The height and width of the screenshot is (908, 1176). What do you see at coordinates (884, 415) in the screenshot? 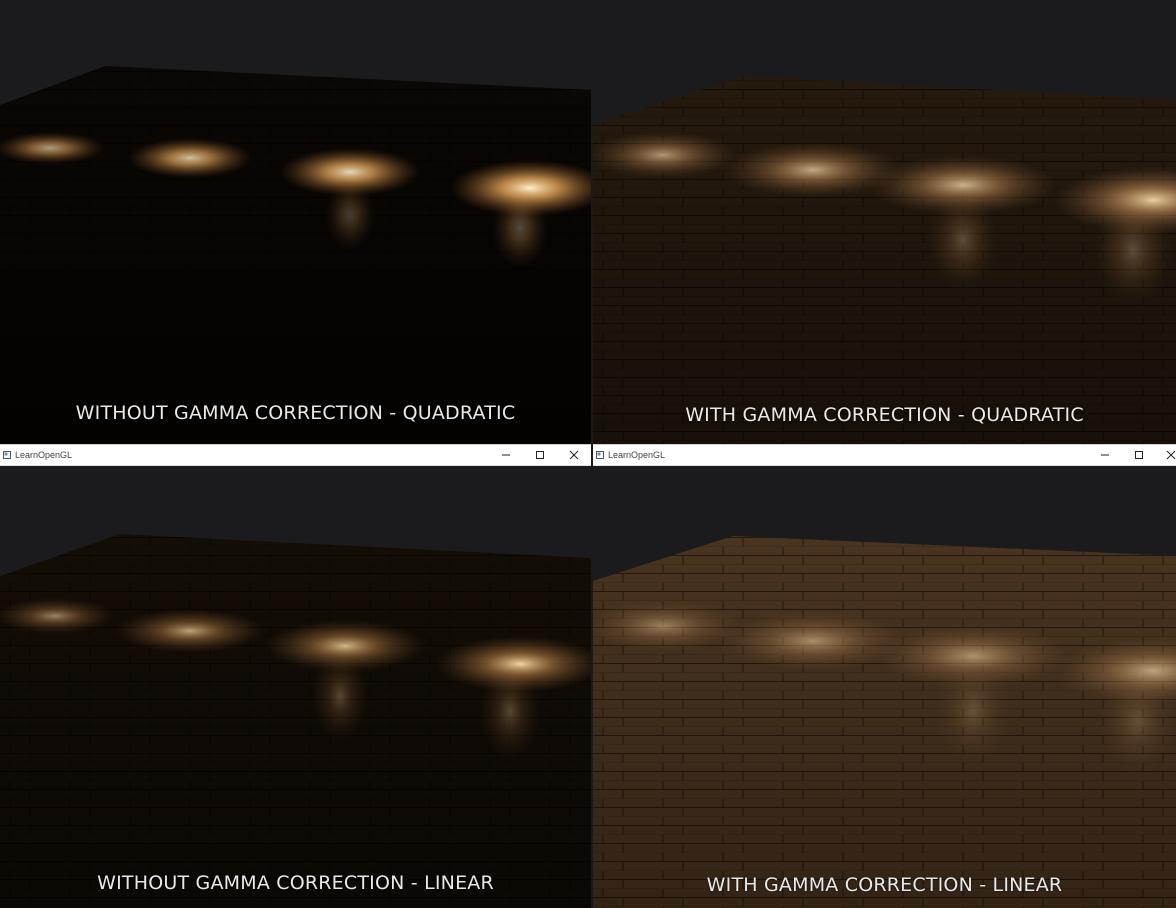
I see `panel-caption: WITH GAMMA CORRECTION - QUADRATIC` at bounding box center [884, 415].